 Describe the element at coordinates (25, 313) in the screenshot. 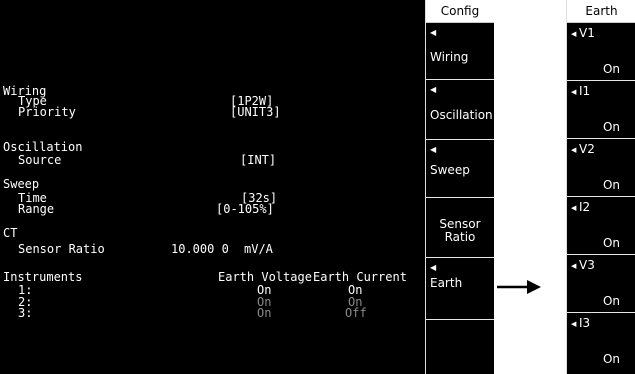

I see `instrument-3-label: 3:` at that location.